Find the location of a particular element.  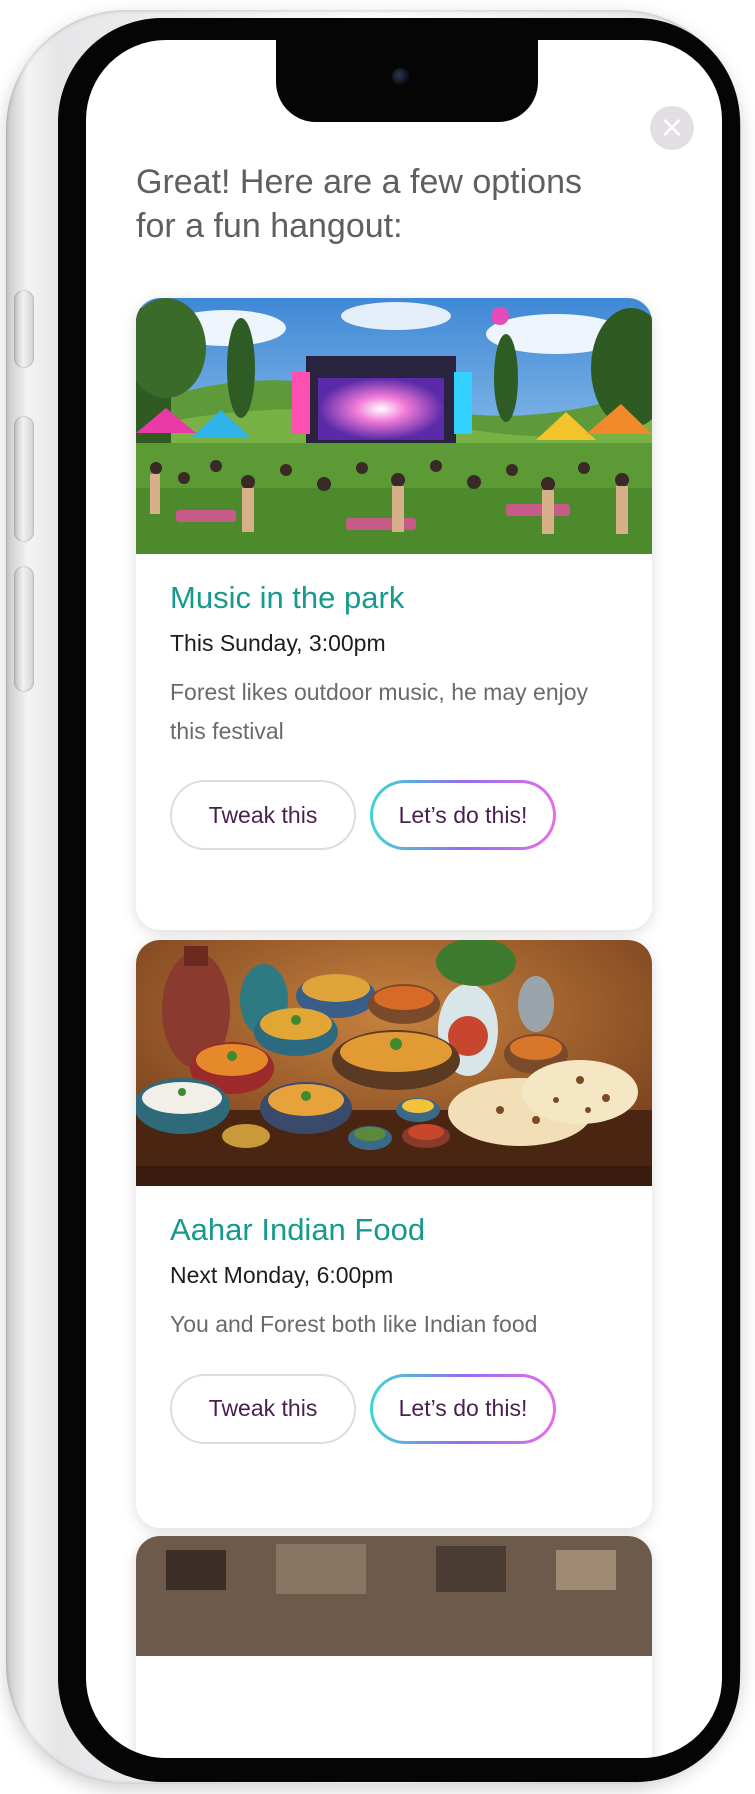

card-title: Music in the park is located at coordinates (287, 597).